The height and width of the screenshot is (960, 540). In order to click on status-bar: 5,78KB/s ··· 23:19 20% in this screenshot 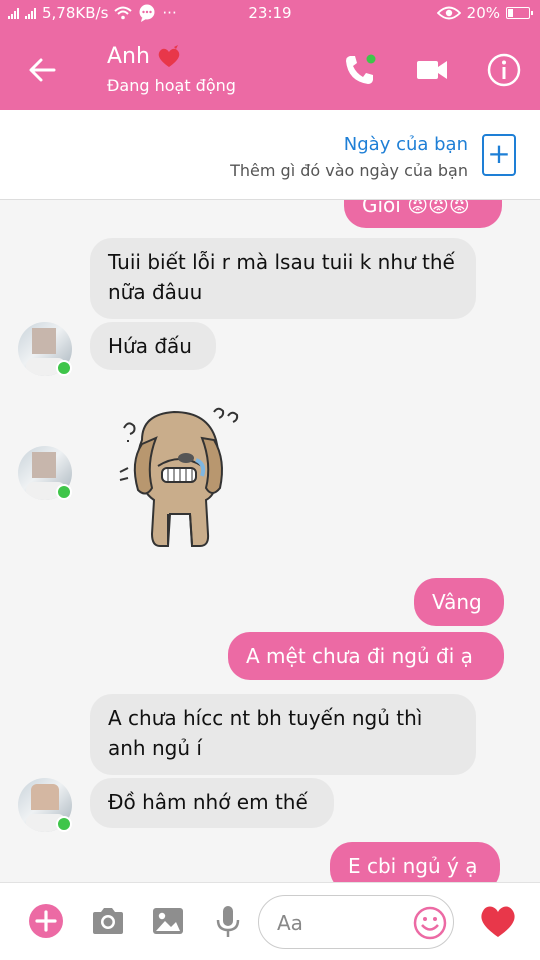, I will do `click(270, 14)`.